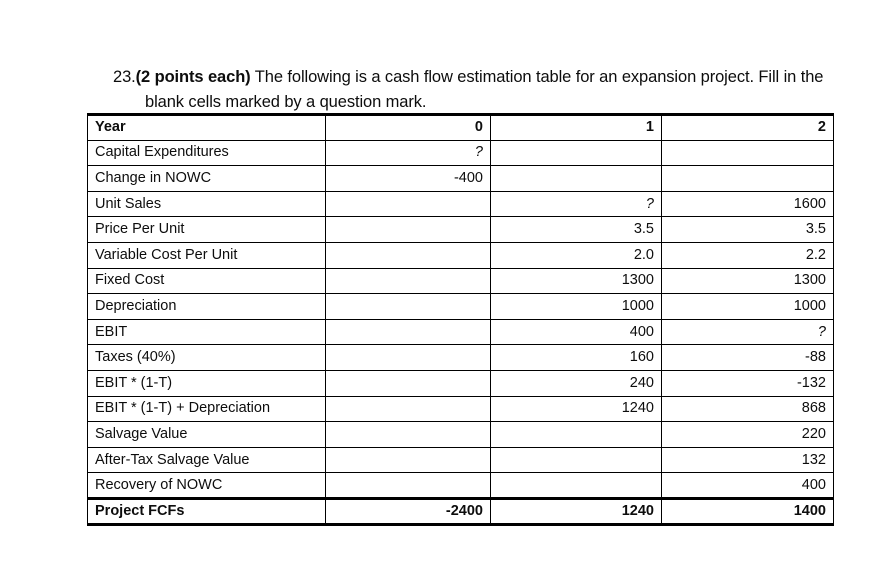  I want to click on cell-year-2: 3.5, so click(747, 229).